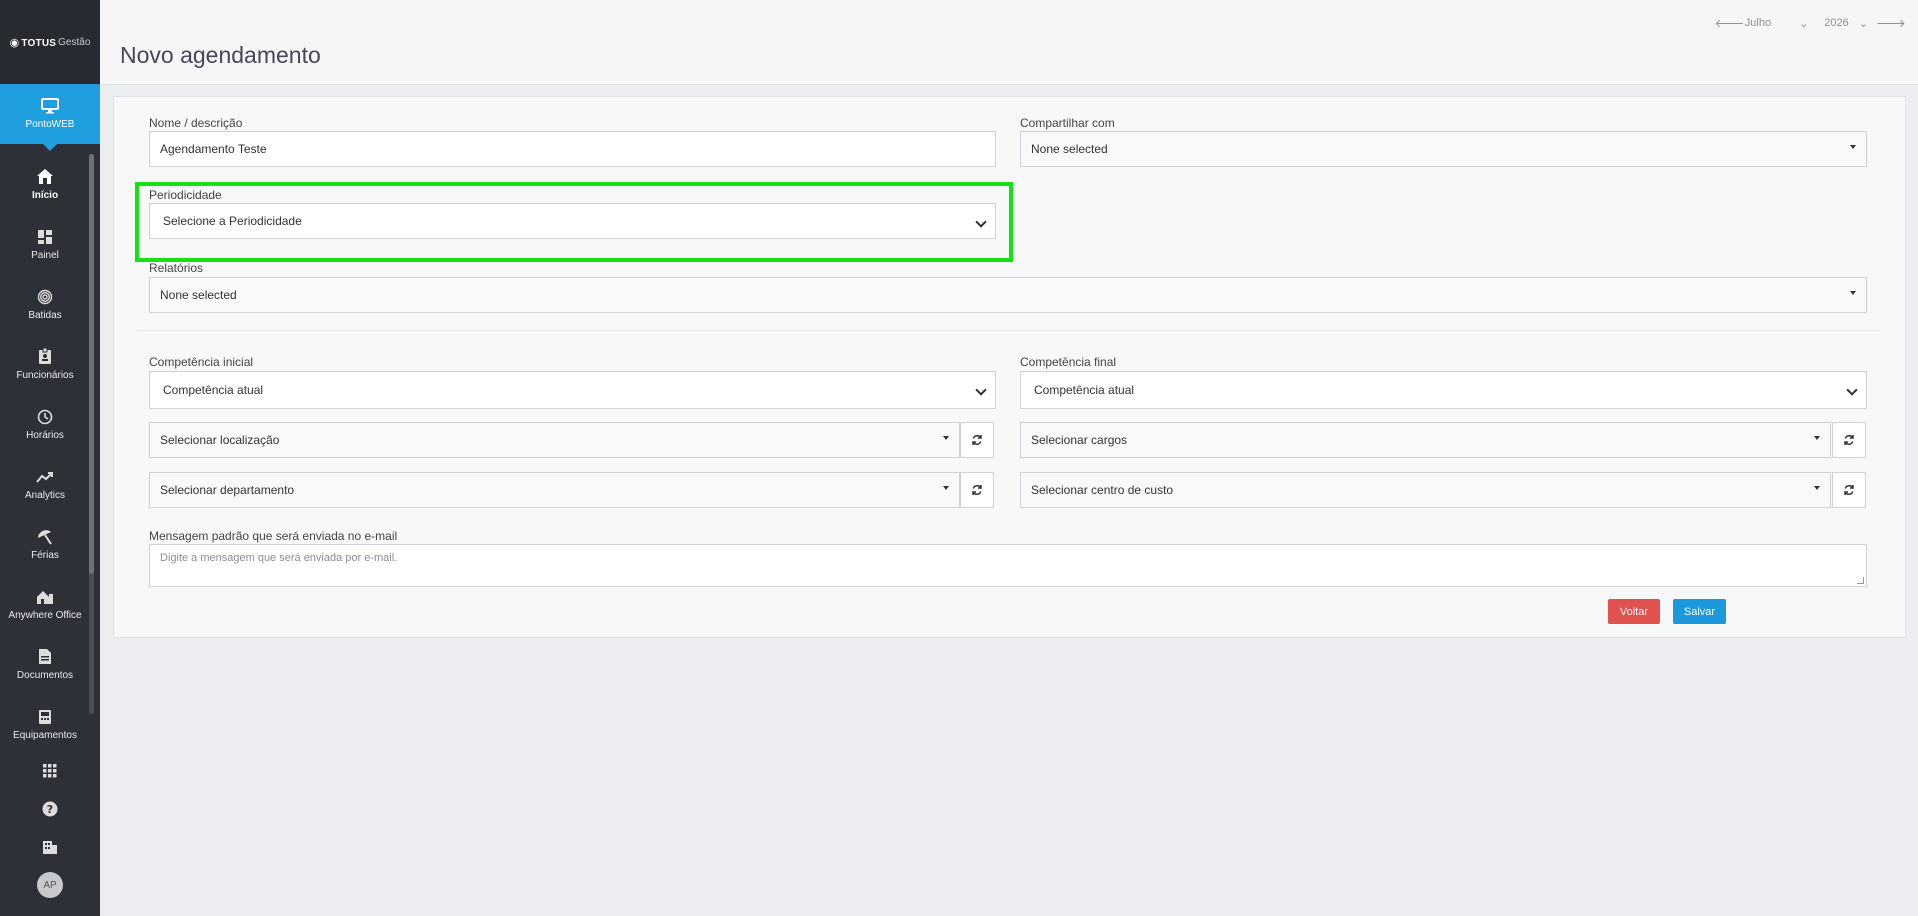 The height and width of the screenshot is (916, 1918). I want to click on umbrella-icon, so click(45, 537).